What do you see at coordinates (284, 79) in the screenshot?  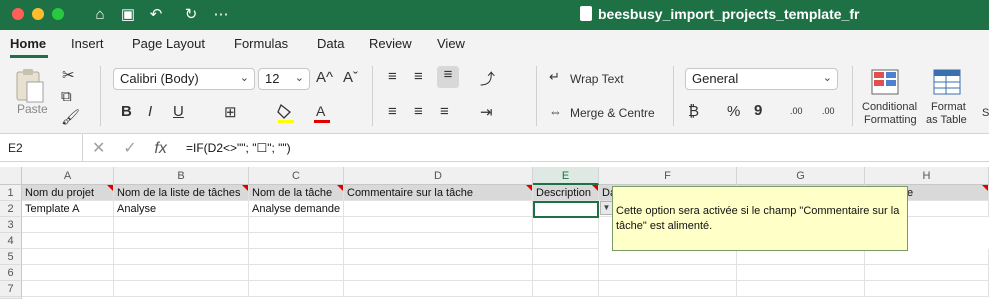 I see `font-size-select: 12 ⌄` at bounding box center [284, 79].